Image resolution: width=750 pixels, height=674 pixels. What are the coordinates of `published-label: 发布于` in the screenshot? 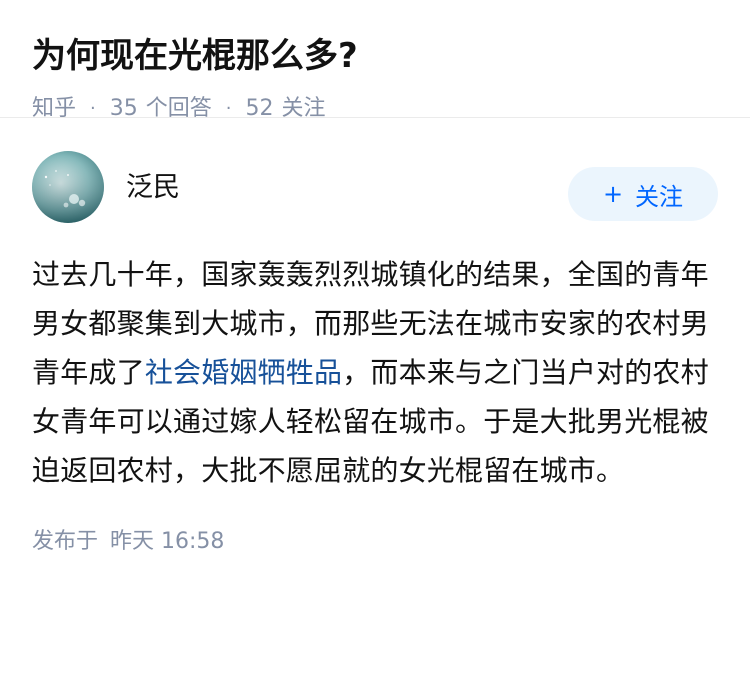 It's located at (65, 541).